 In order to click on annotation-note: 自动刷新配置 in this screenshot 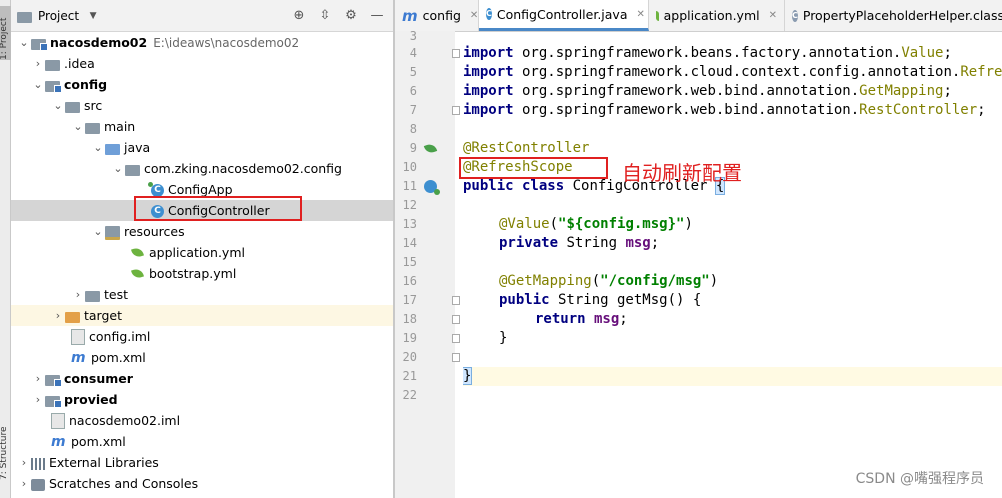, I will do `click(682, 173)`.